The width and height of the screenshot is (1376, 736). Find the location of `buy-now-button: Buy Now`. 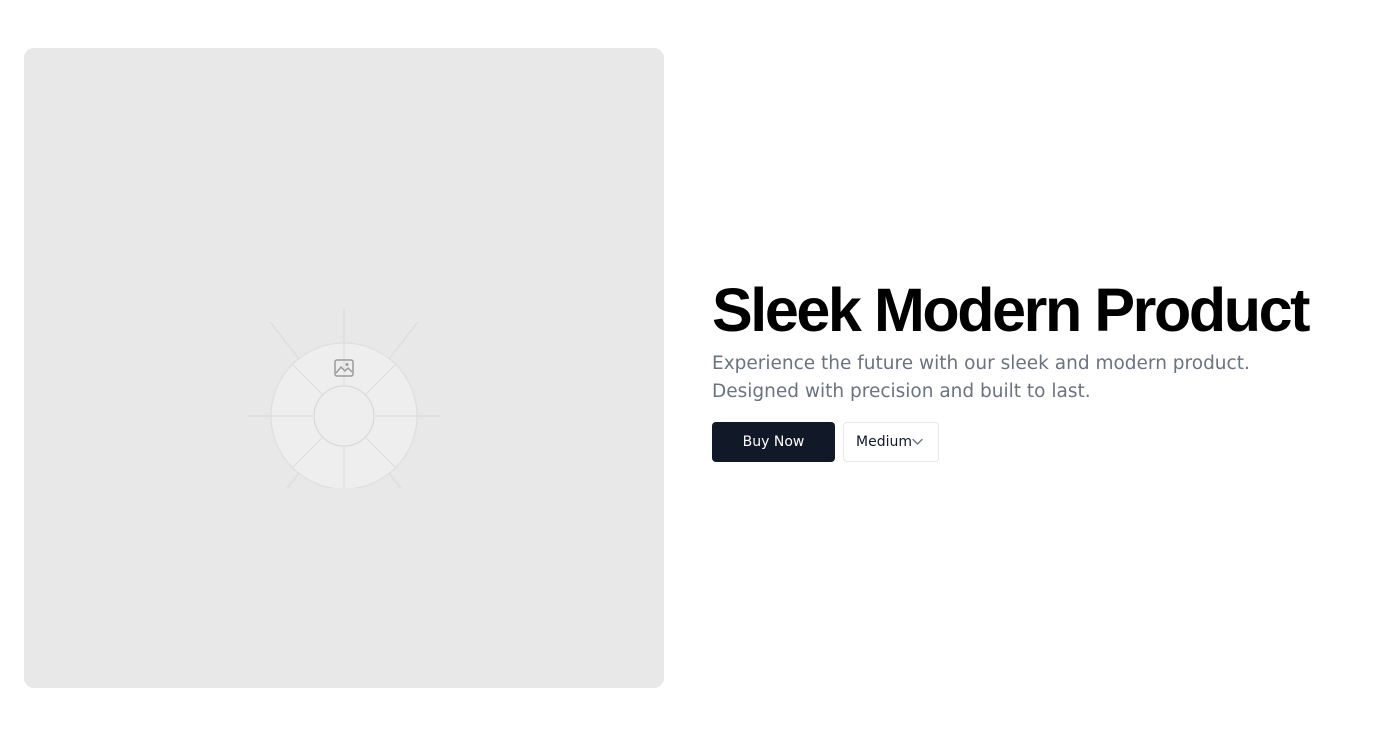

buy-now-button: Buy Now is located at coordinates (773, 442).